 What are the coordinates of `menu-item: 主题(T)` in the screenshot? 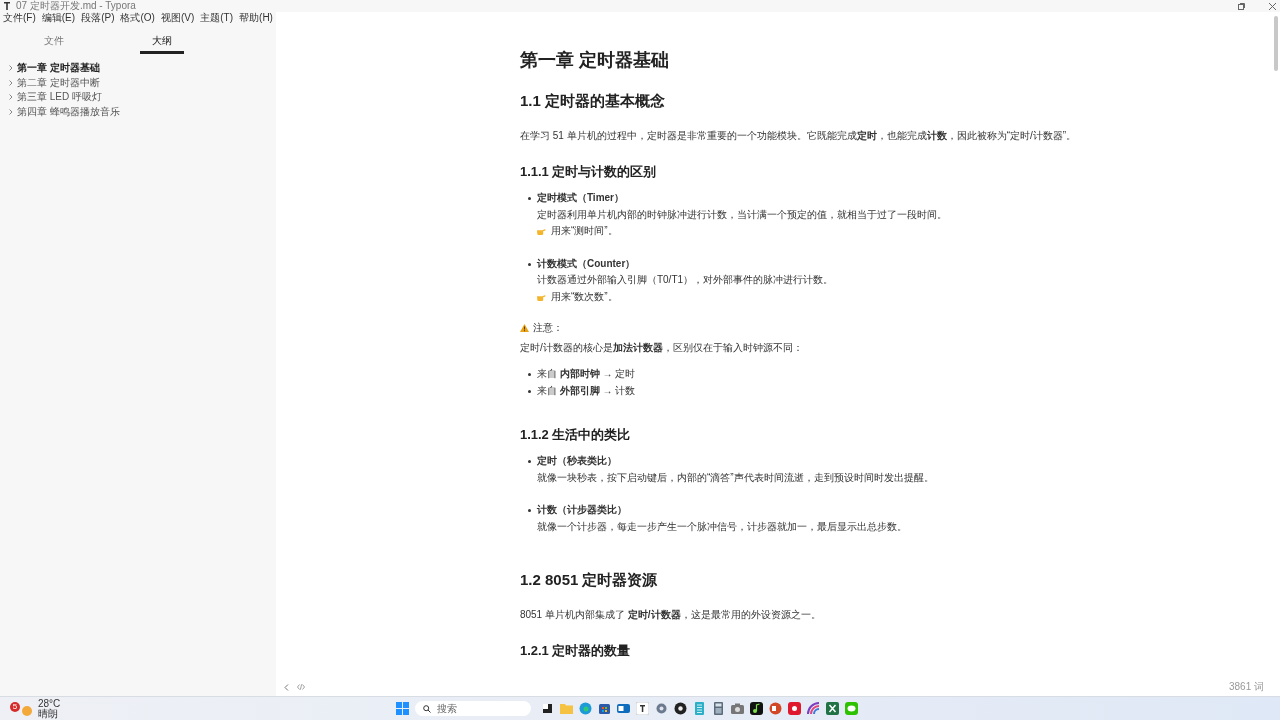 It's located at (217, 18).